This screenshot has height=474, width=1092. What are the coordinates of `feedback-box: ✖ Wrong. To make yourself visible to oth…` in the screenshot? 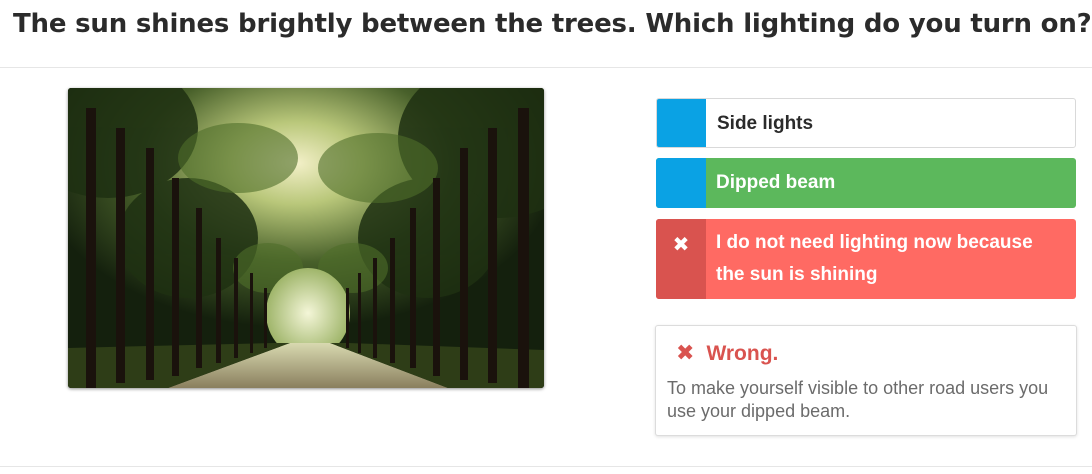 It's located at (866, 380).